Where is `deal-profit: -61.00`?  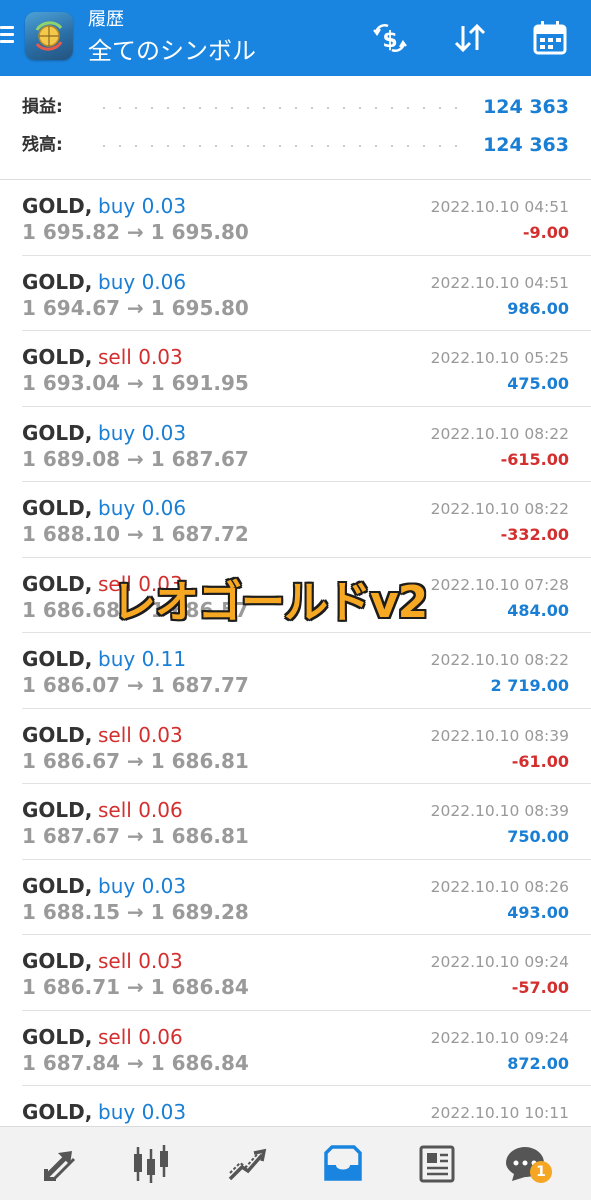
deal-profit: -61.00 is located at coordinates (540, 761).